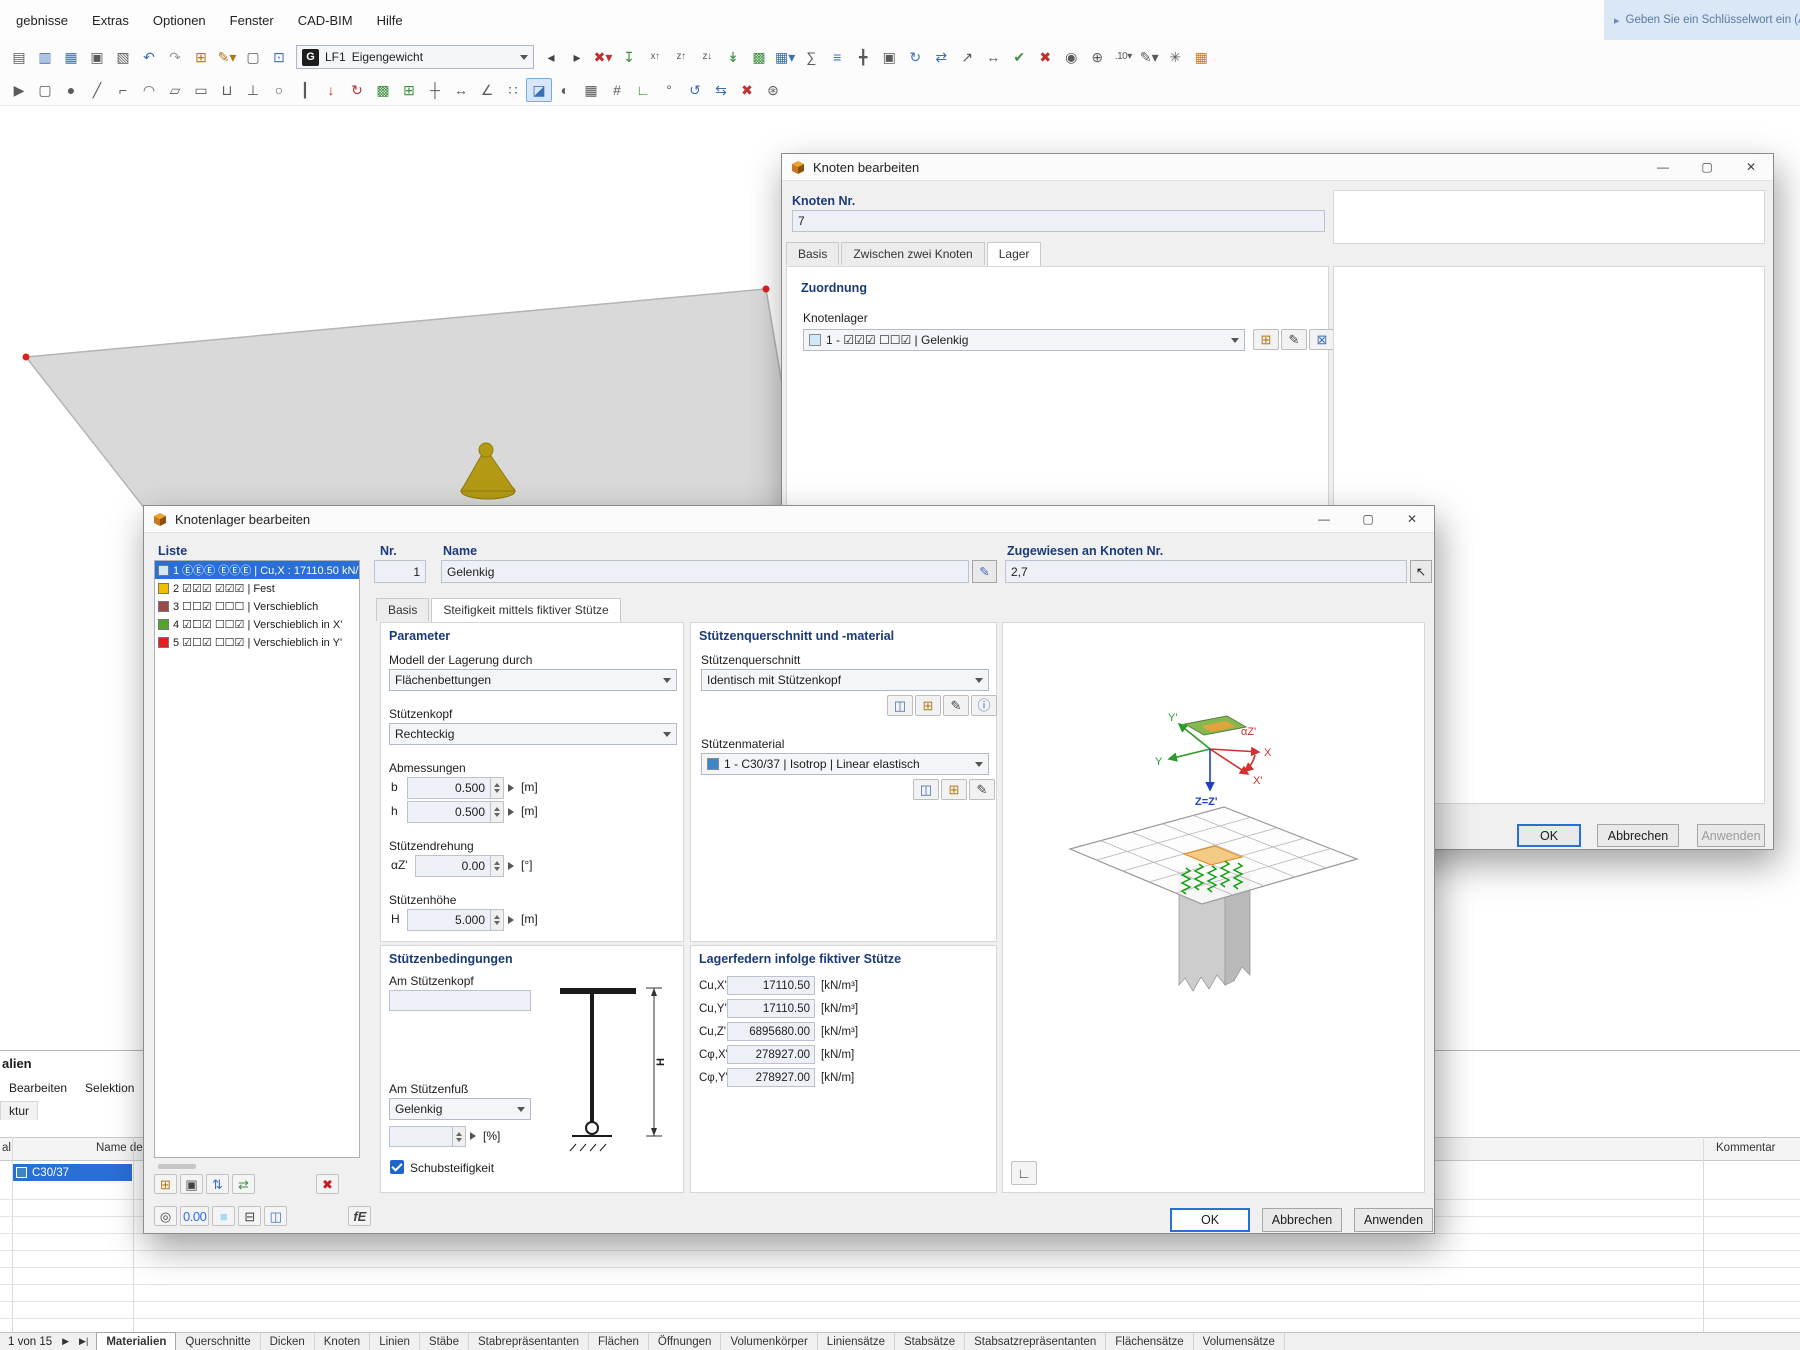 Image resolution: width=1800 pixels, height=1350 pixels. I want to click on diagram-button: ◫, so click(276, 1216).